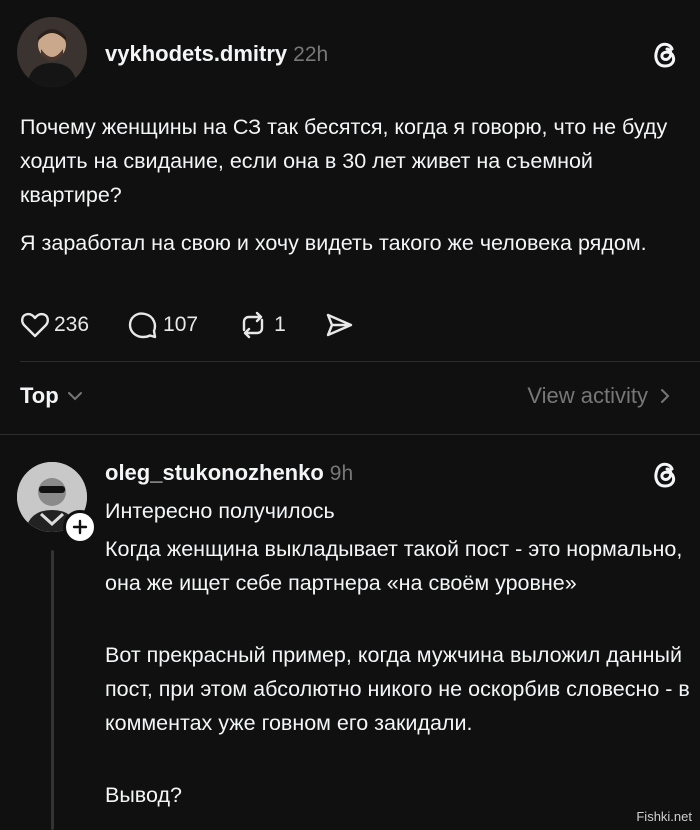  What do you see at coordinates (280, 324) in the screenshot?
I see `repost-count: 1` at bounding box center [280, 324].